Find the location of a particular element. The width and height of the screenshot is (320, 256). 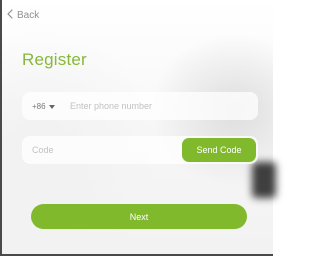

background-object is located at coordinates (264, 180).